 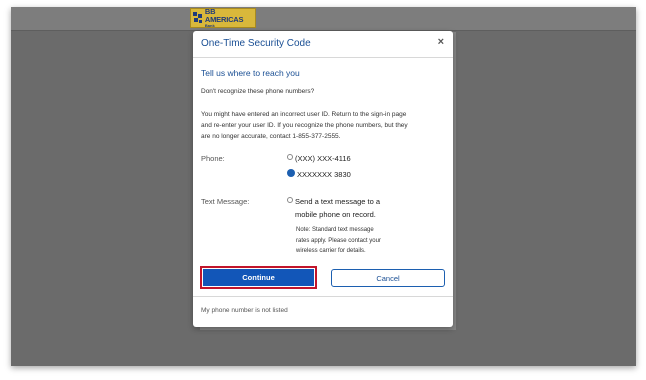 I want to click on text-option-line: mobile phone on record., so click(x=335, y=214).